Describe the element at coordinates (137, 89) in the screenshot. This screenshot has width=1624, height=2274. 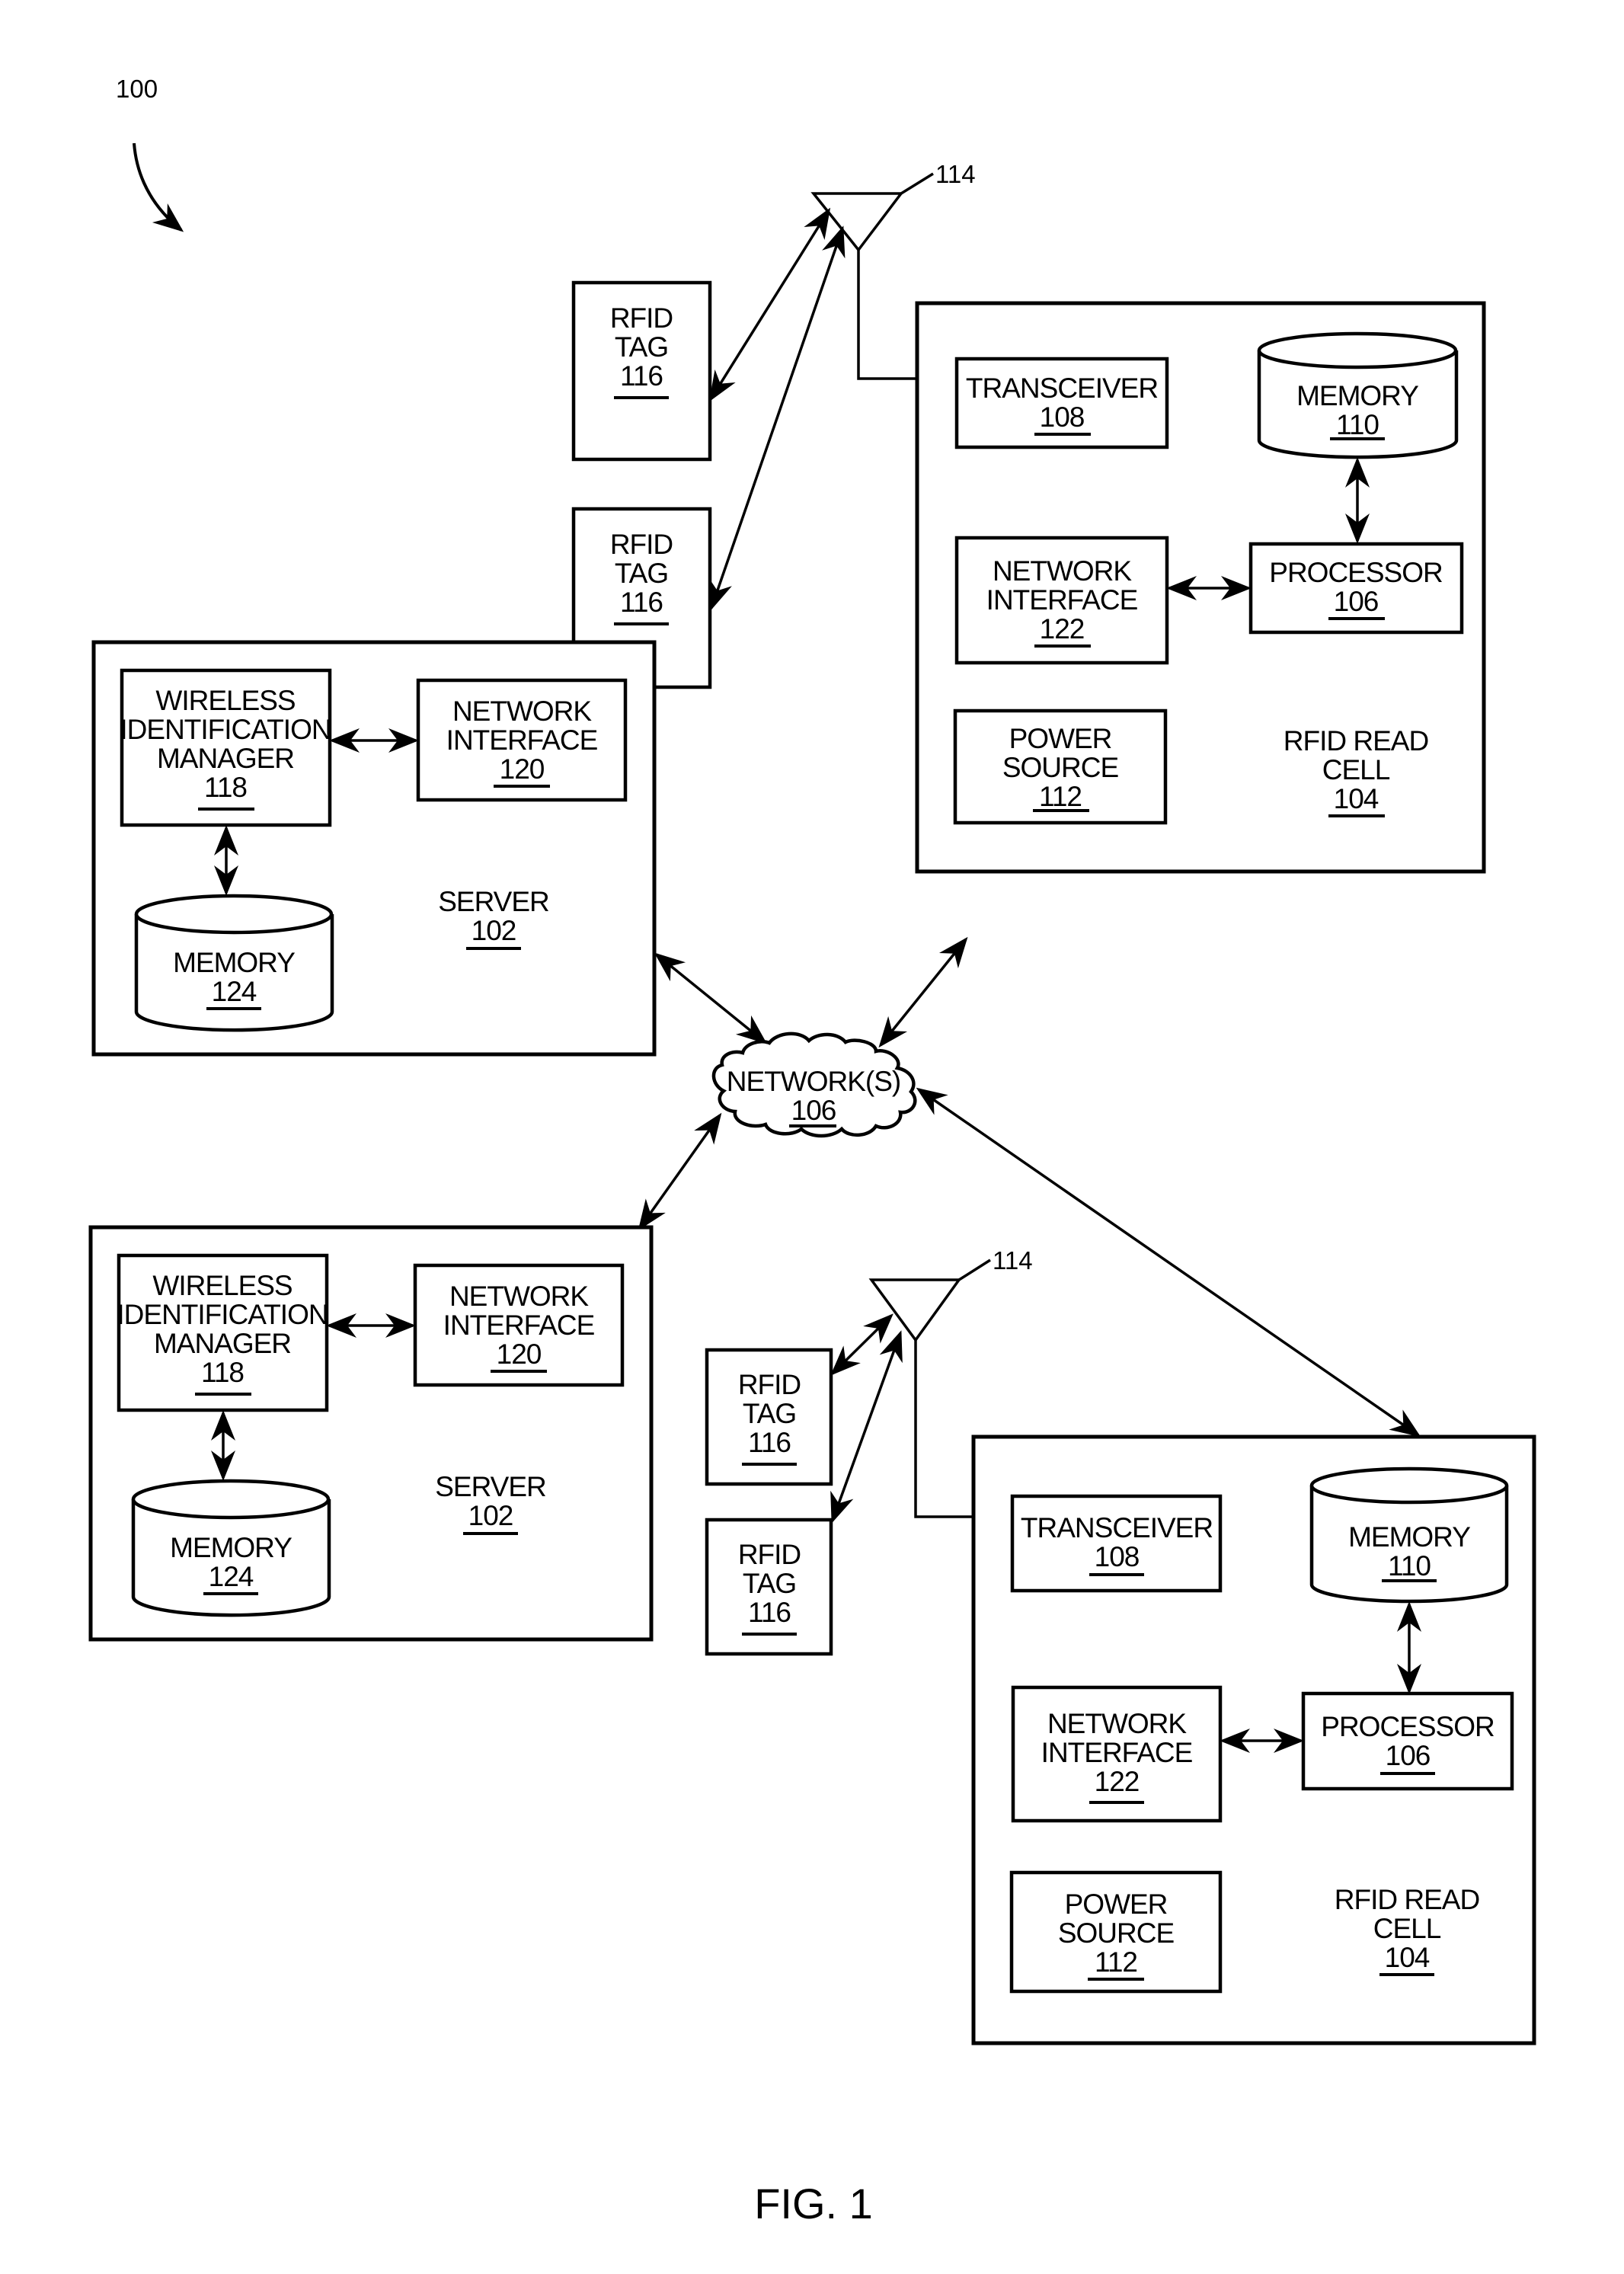
I see `system-ref-label: 100` at that location.